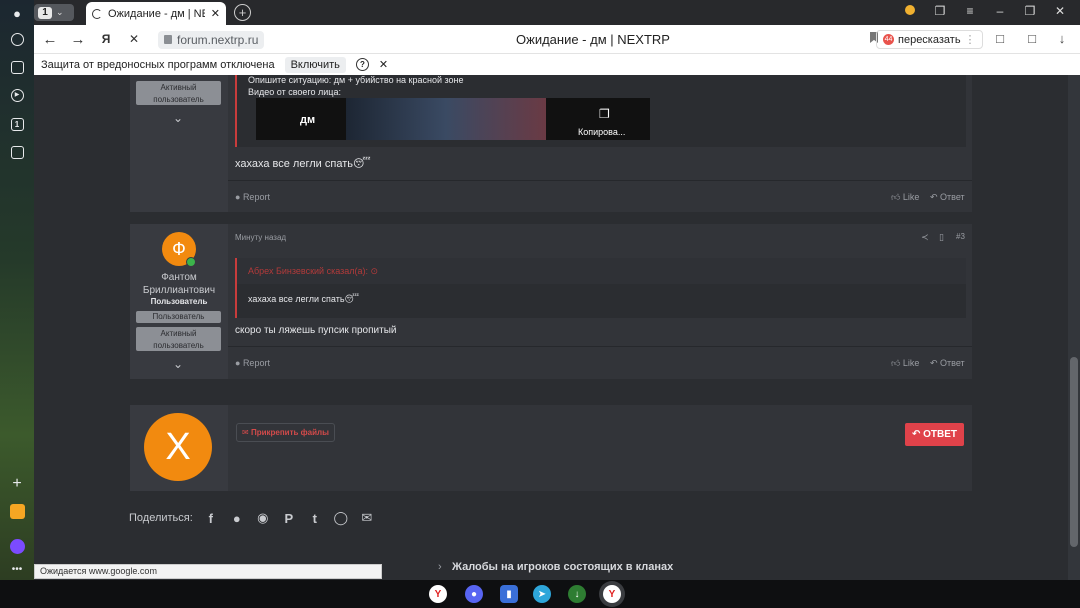 The height and width of the screenshot is (608, 1080). Describe the element at coordinates (474, 594) in the screenshot. I see `discord-icon: ●` at that location.